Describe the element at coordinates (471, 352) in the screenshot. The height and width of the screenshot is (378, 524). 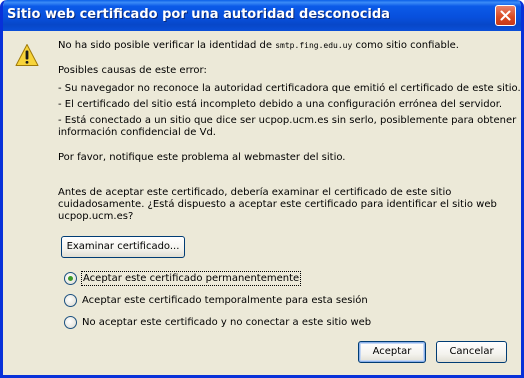
I see `cancel-button: Cancelar` at that location.